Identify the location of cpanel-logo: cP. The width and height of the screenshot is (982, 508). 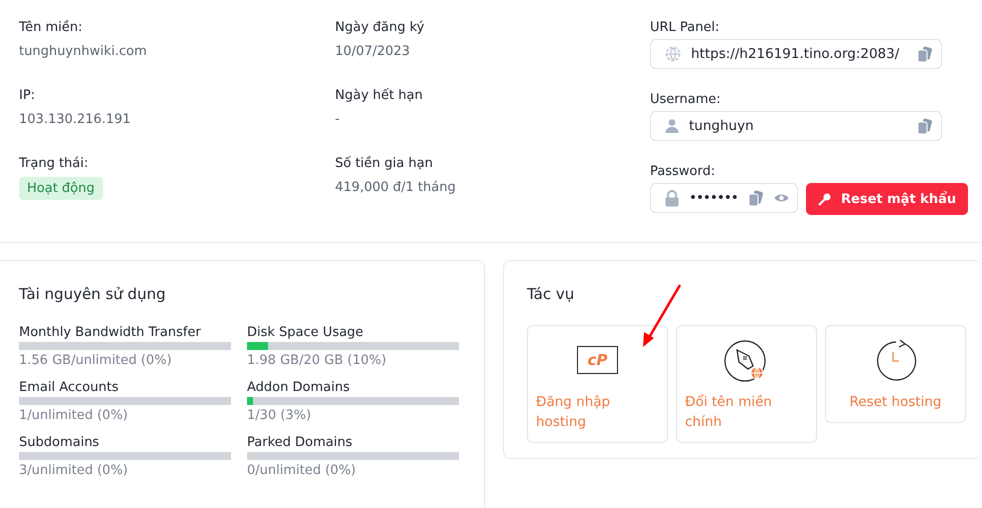
(597, 360).